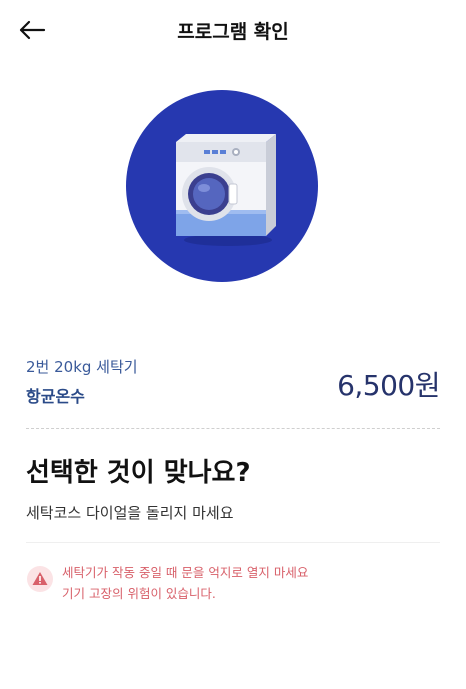 The width and height of the screenshot is (466, 689). I want to click on washing-machine-icon, so click(222, 186).